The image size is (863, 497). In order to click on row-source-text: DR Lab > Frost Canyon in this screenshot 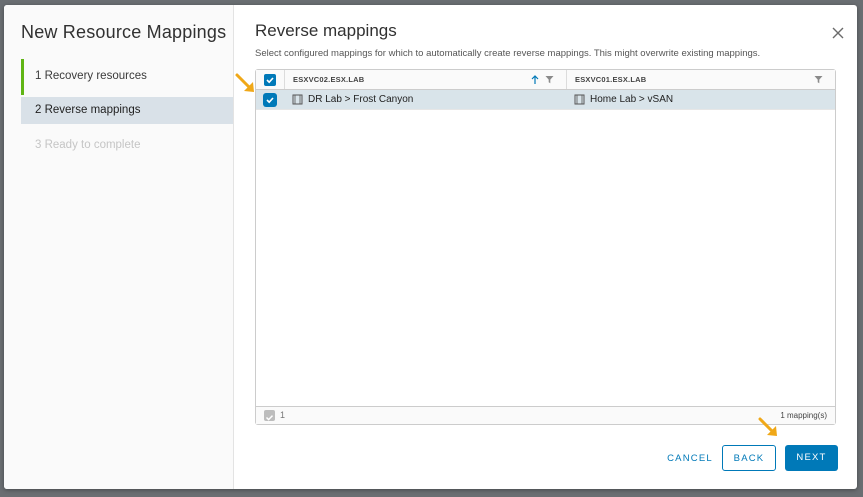, I will do `click(361, 99)`.